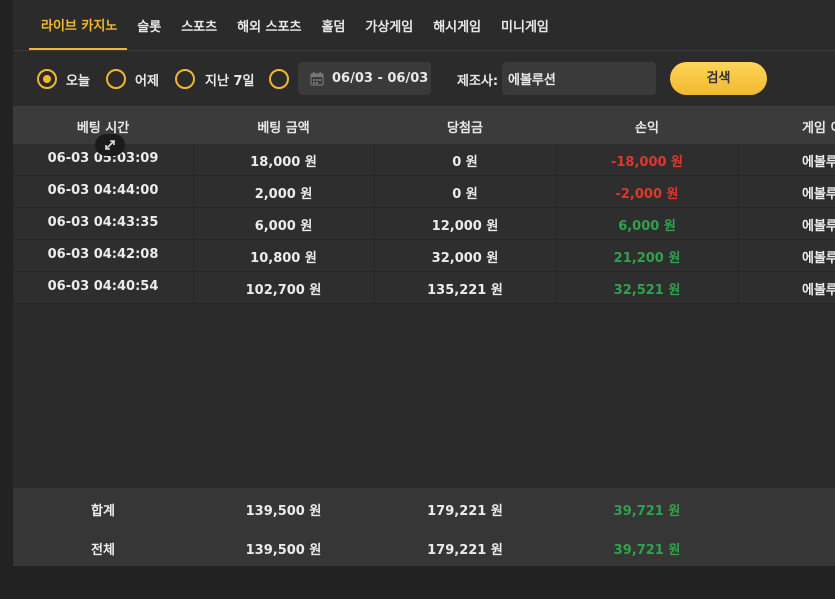 This screenshot has height=599, width=835. Describe the element at coordinates (647, 194) in the screenshot. I see `row-cell-pl: -2,000 원` at that location.